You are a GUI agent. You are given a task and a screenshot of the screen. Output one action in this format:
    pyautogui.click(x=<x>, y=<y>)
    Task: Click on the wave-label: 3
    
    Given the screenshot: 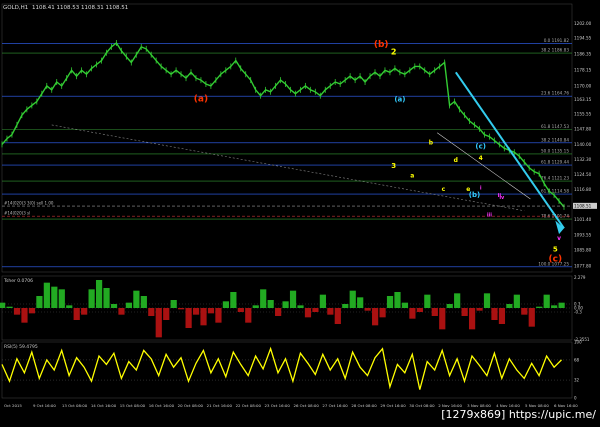 What is the action you would take?
    pyautogui.click(x=393, y=166)
    